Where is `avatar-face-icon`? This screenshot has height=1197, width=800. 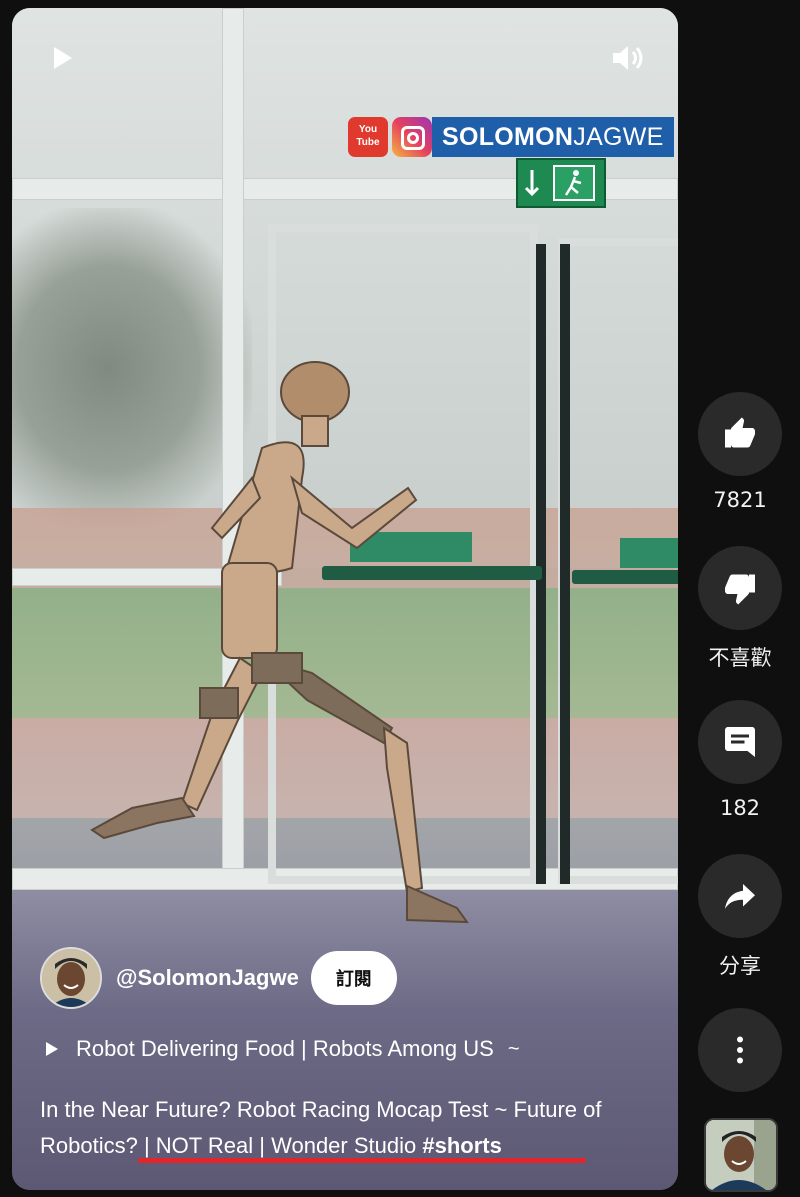 avatar-face-icon is located at coordinates (71, 978).